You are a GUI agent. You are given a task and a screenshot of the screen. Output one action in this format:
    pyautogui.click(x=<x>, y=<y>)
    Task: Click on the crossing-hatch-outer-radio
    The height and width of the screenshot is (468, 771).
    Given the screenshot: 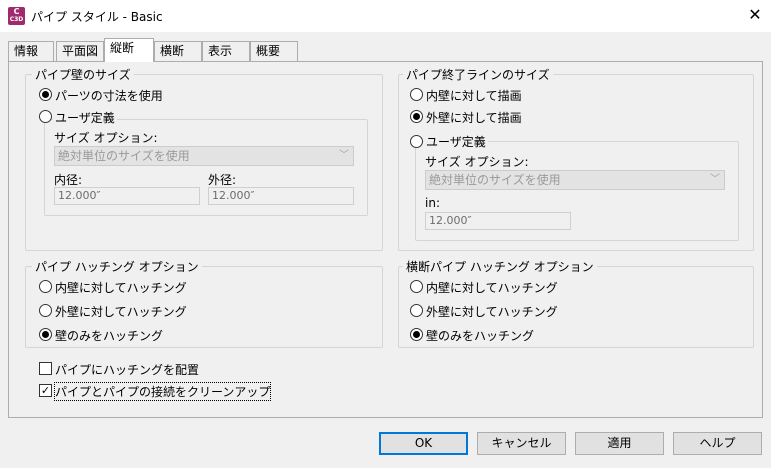 What is the action you would take?
    pyautogui.click(x=416, y=310)
    